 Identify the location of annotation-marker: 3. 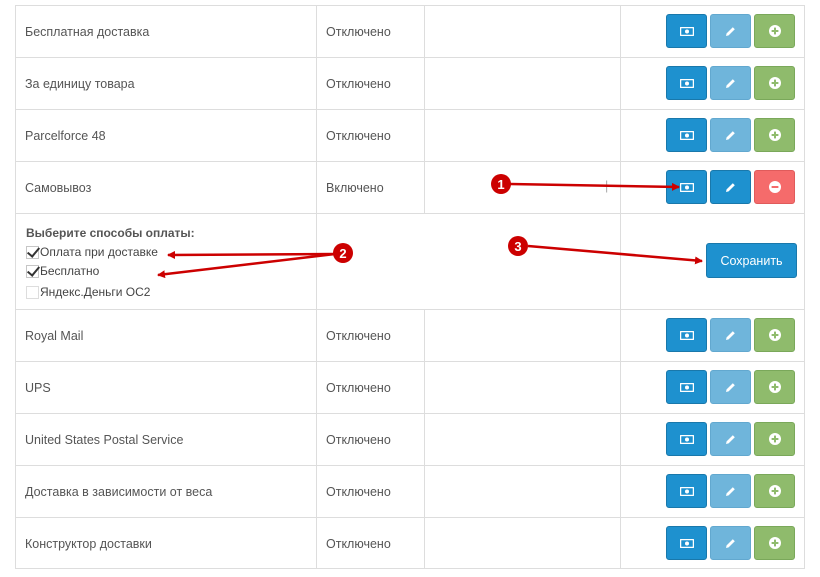
(518, 246).